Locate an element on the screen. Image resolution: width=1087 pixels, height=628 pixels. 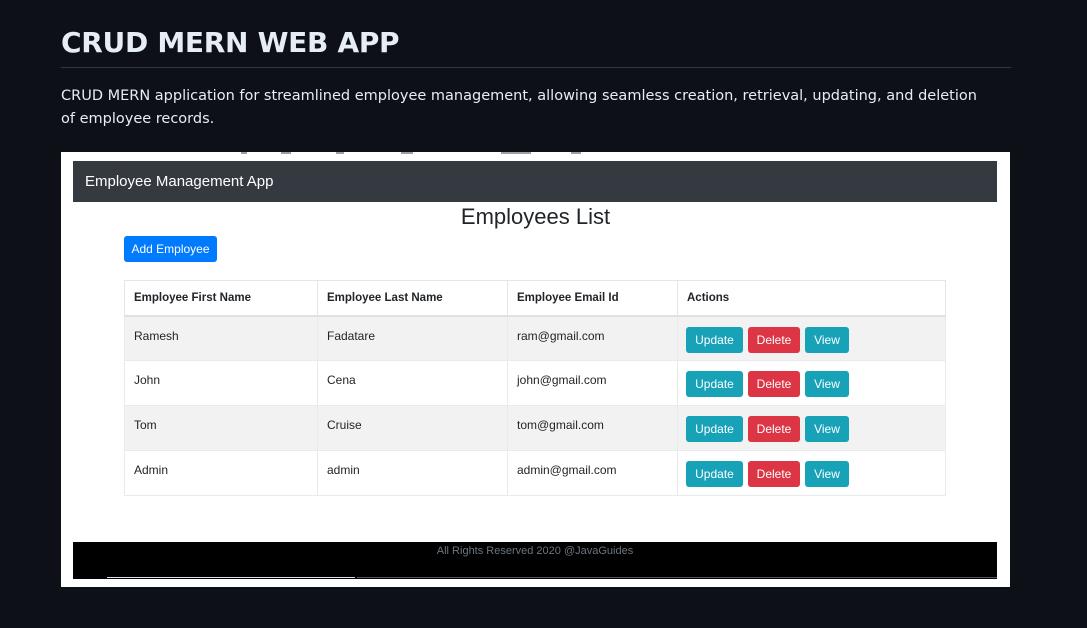
employees-list-title: Employees List is located at coordinates (535, 216).